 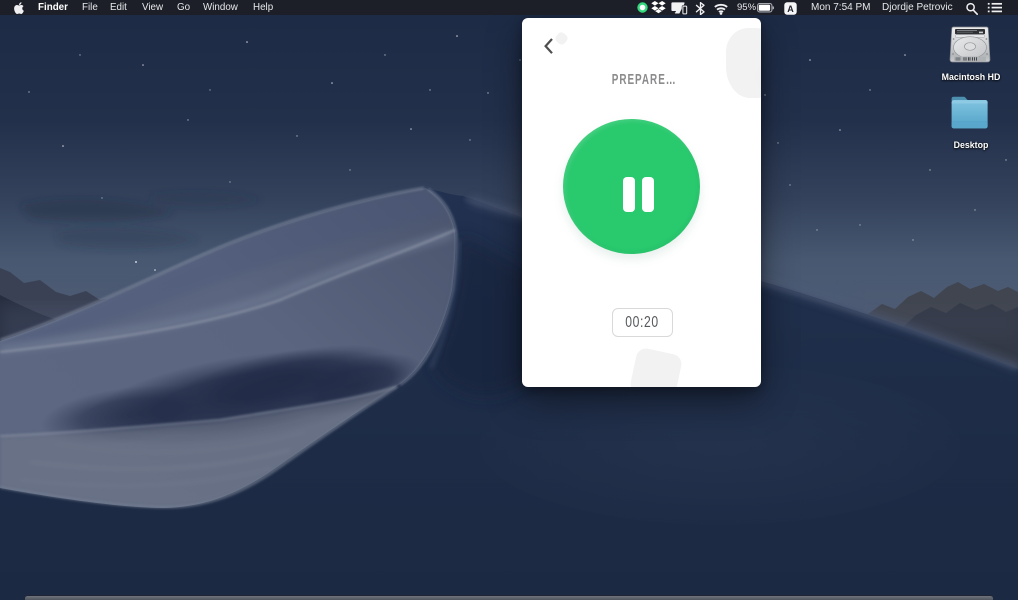 What do you see at coordinates (790, 8) in the screenshot?
I see `svg-text: A` at bounding box center [790, 8].